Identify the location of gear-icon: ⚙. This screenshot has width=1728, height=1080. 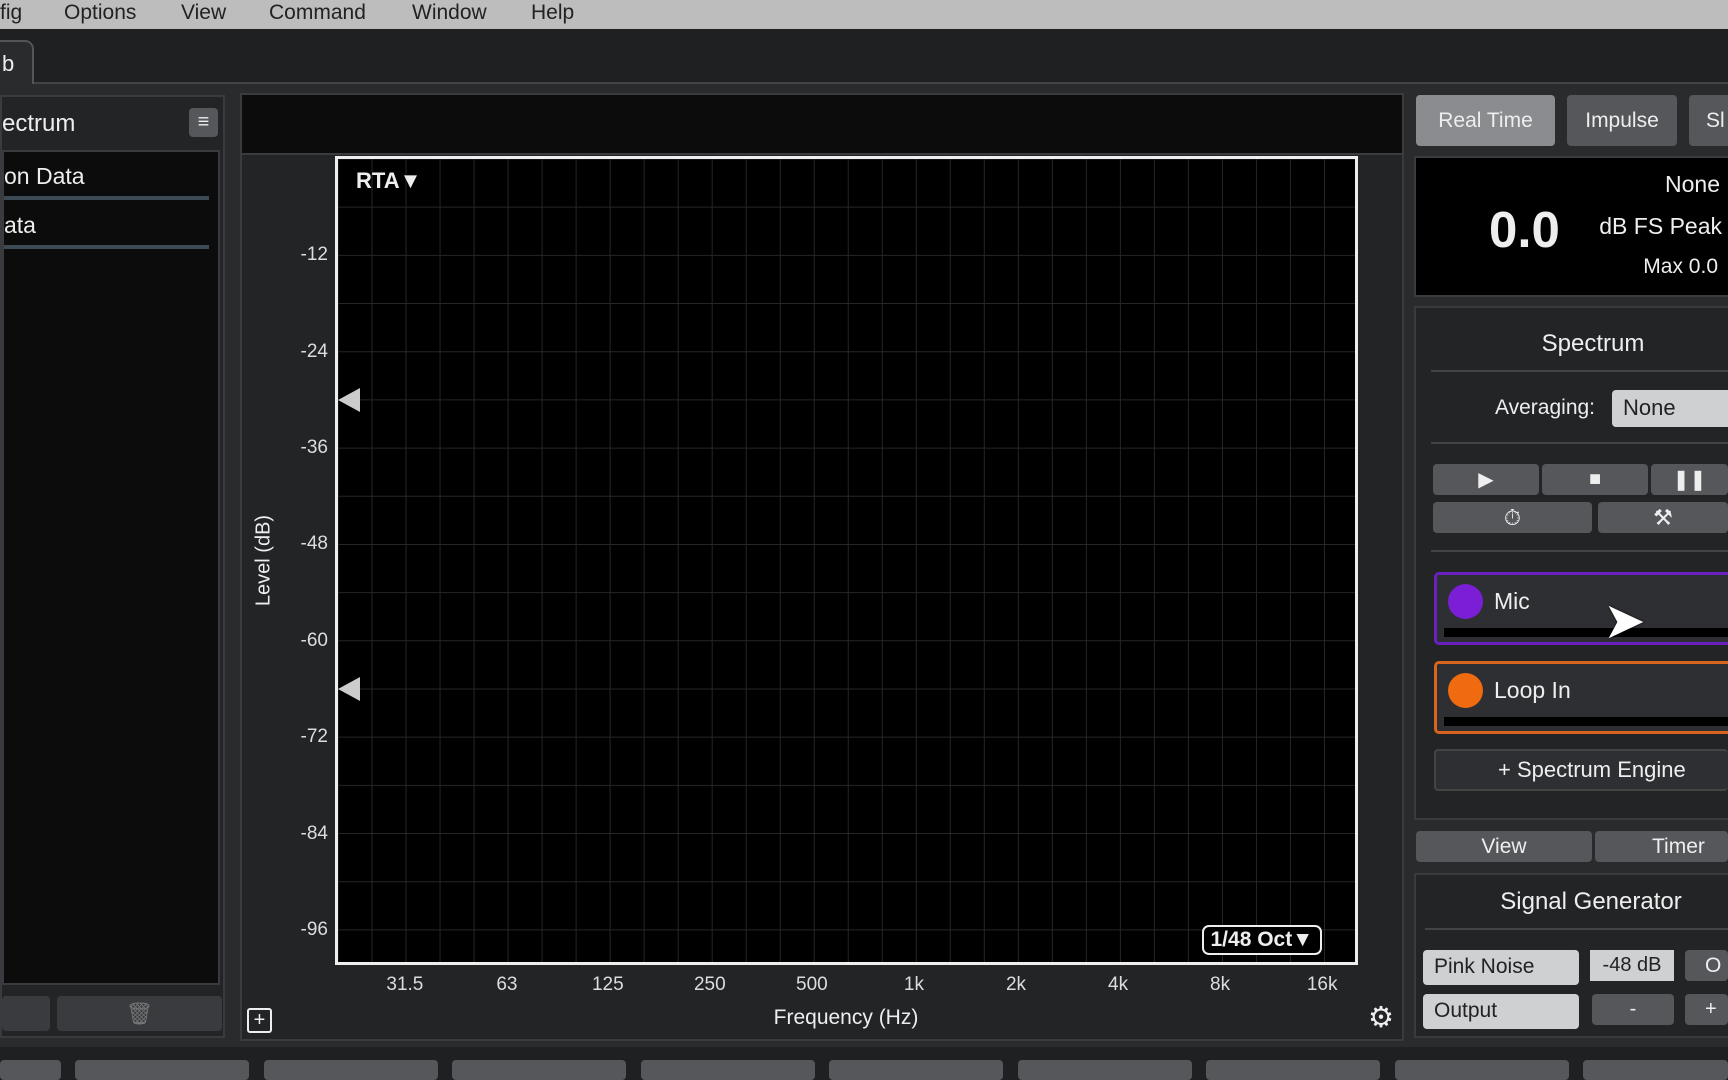
(1381, 1017).